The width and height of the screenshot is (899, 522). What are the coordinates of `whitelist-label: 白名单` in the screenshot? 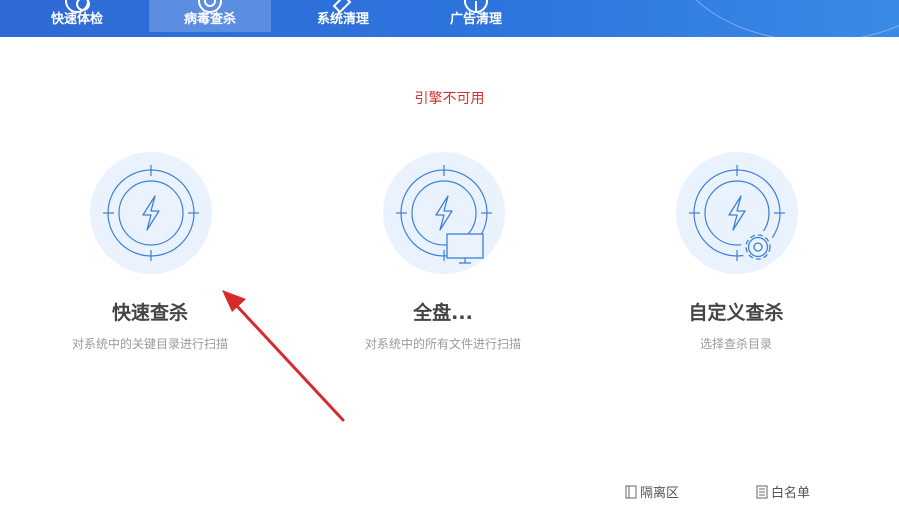 It's located at (791, 493).